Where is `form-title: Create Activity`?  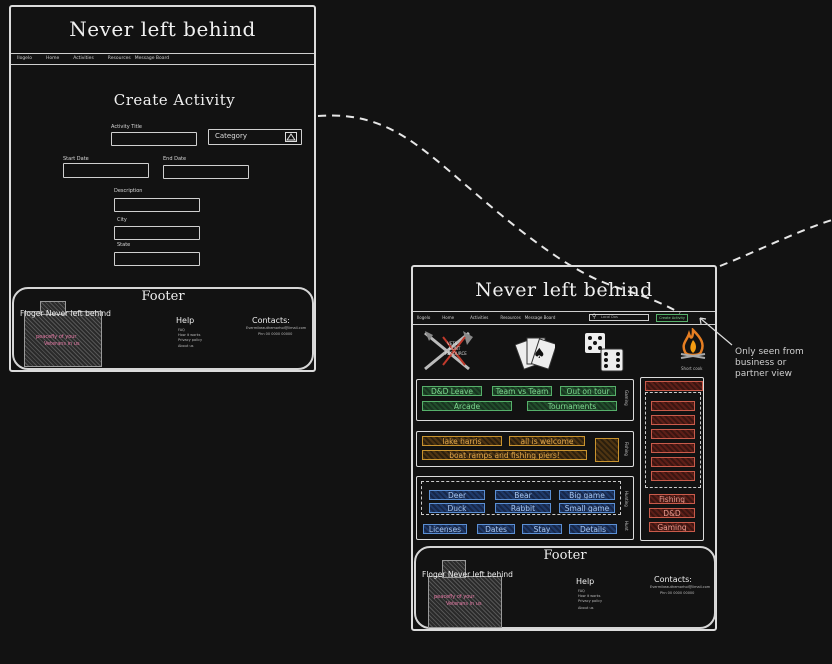
form-title: Create Activity is located at coordinates (174, 100).